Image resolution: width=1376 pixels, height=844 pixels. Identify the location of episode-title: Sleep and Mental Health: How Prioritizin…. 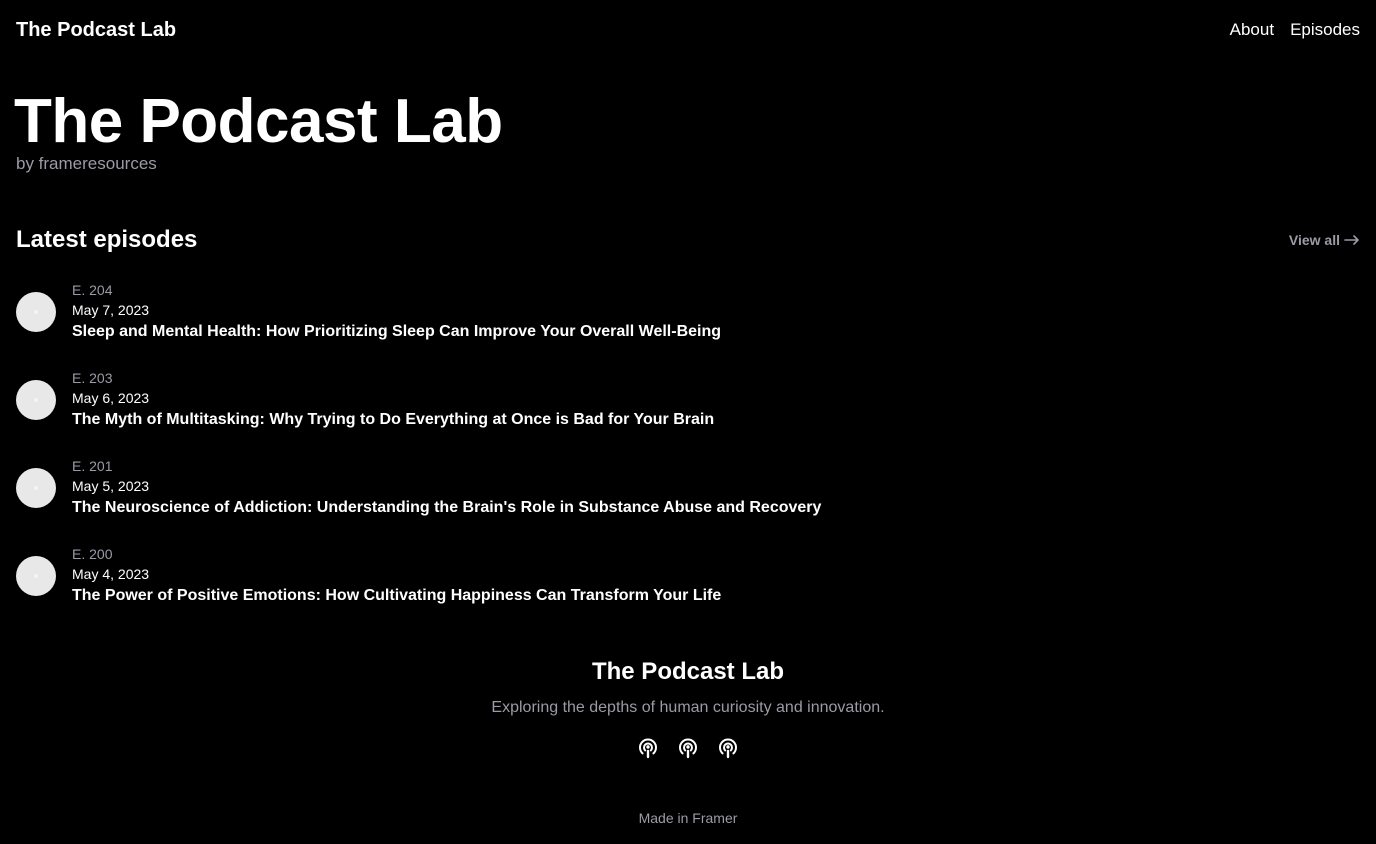
(396, 332).